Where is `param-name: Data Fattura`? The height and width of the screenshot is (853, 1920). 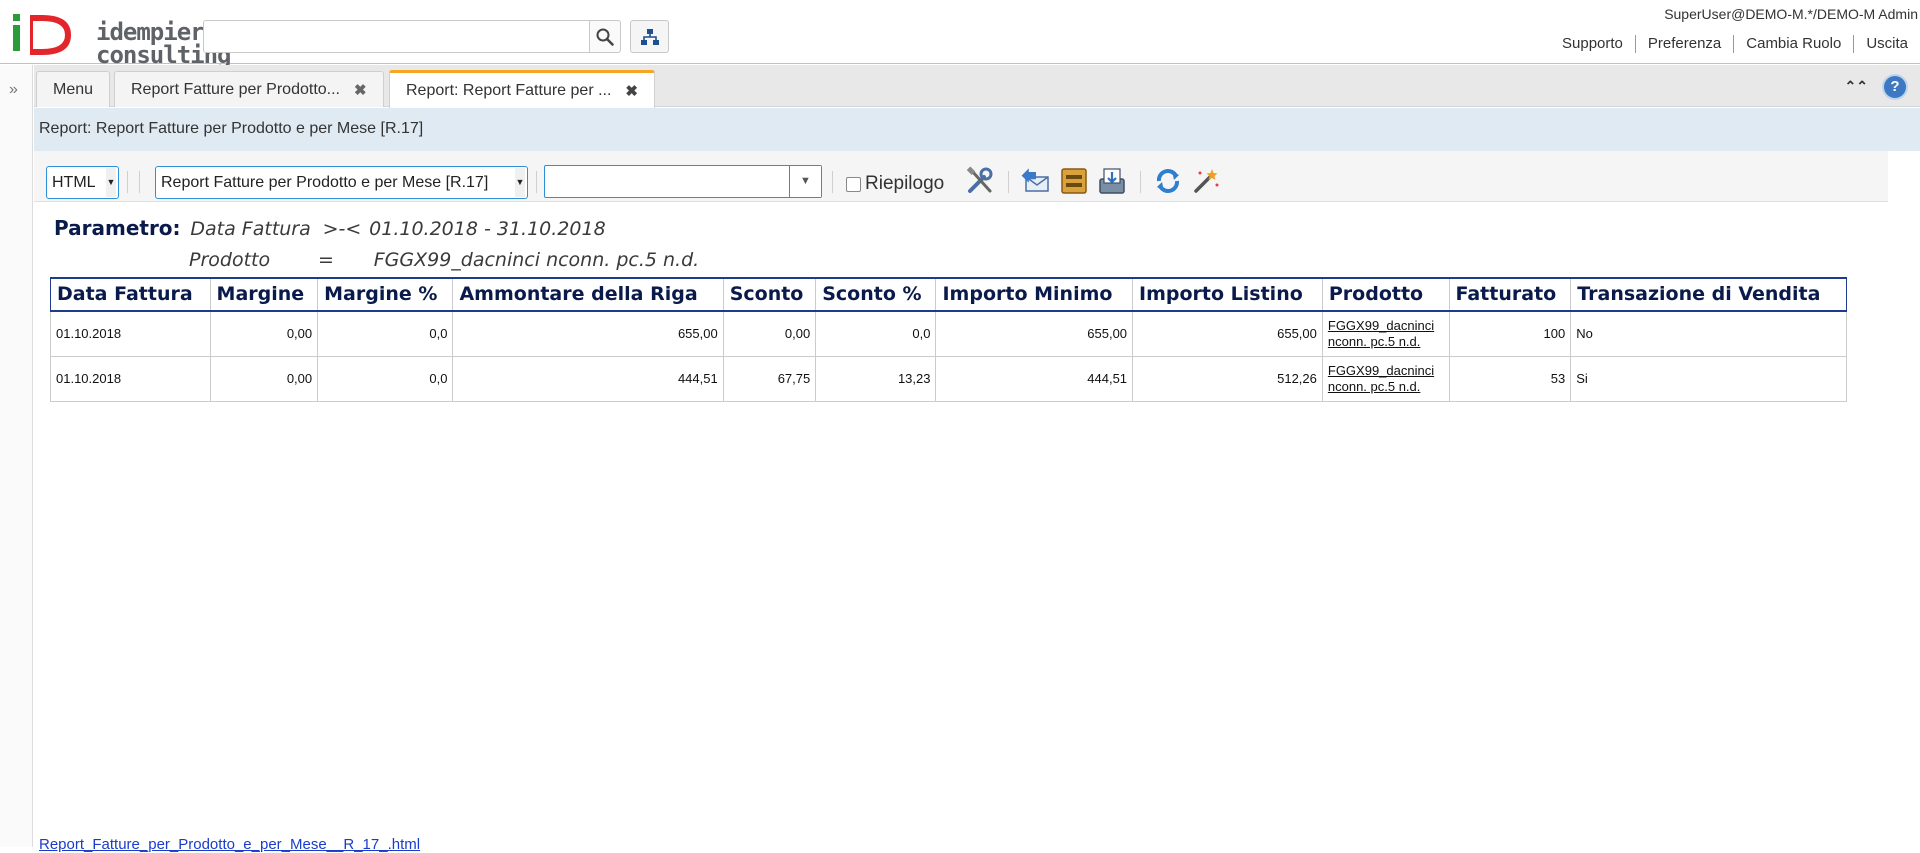 param-name: Data Fattura is located at coordinates (250, 229).